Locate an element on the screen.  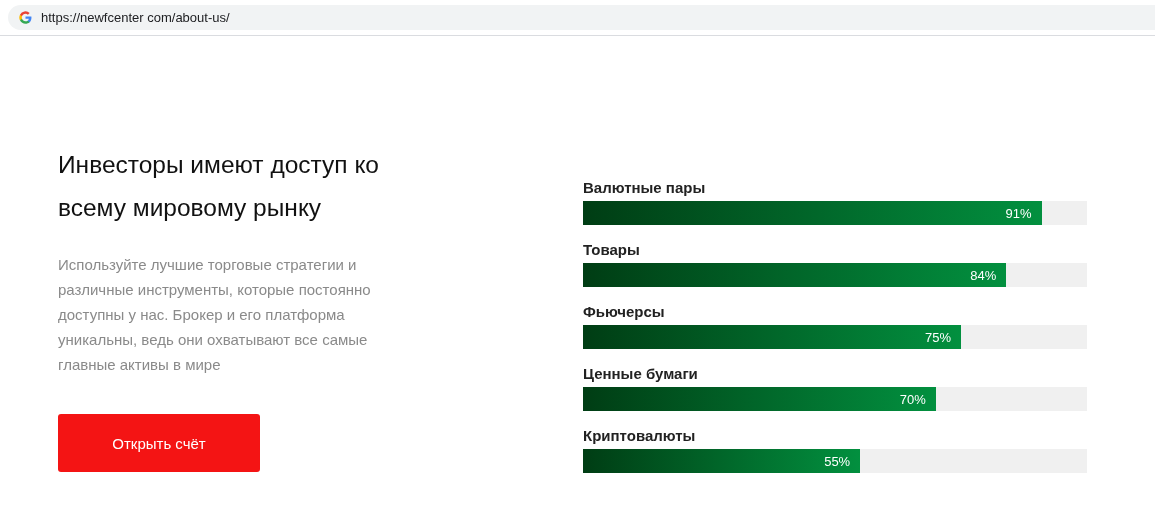
bar-label: Криптовалюты is located at coordinates (640, 435).